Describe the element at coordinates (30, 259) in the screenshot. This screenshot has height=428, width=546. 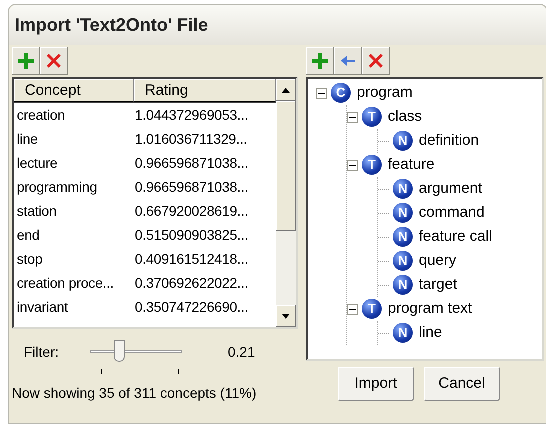
I see `table-cell-text: stop` at that location.